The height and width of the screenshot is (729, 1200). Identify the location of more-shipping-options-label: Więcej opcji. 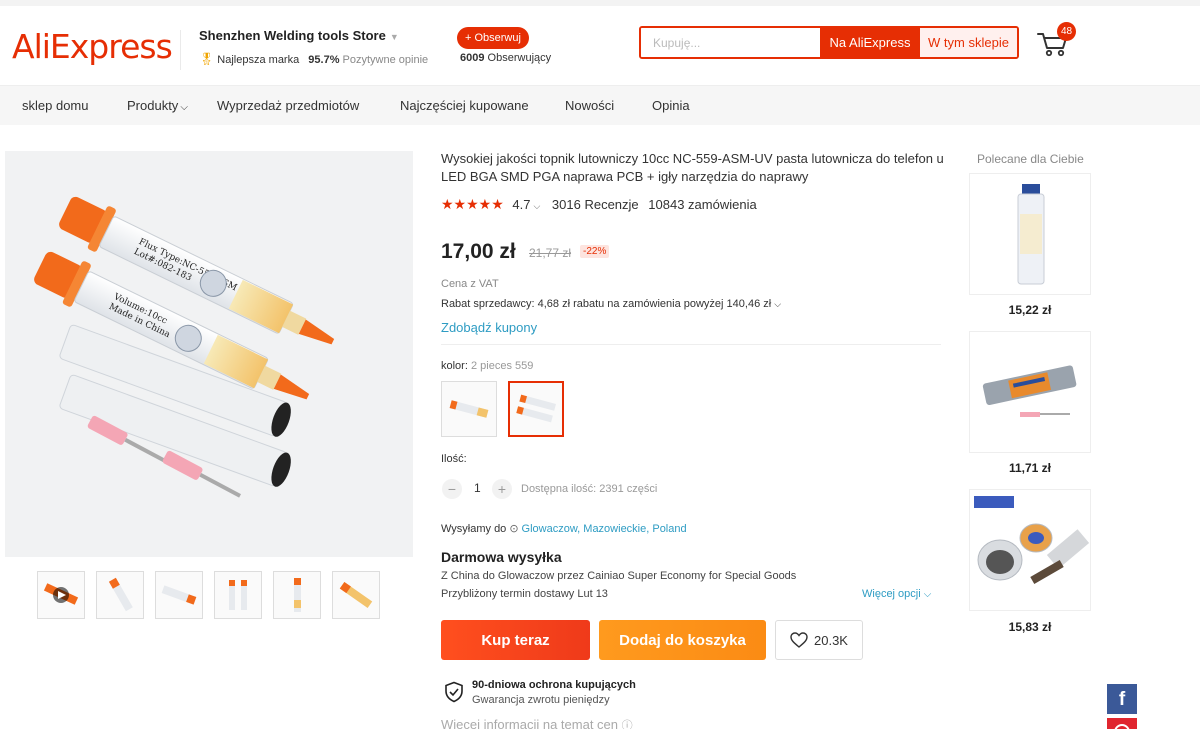
(891, 594).